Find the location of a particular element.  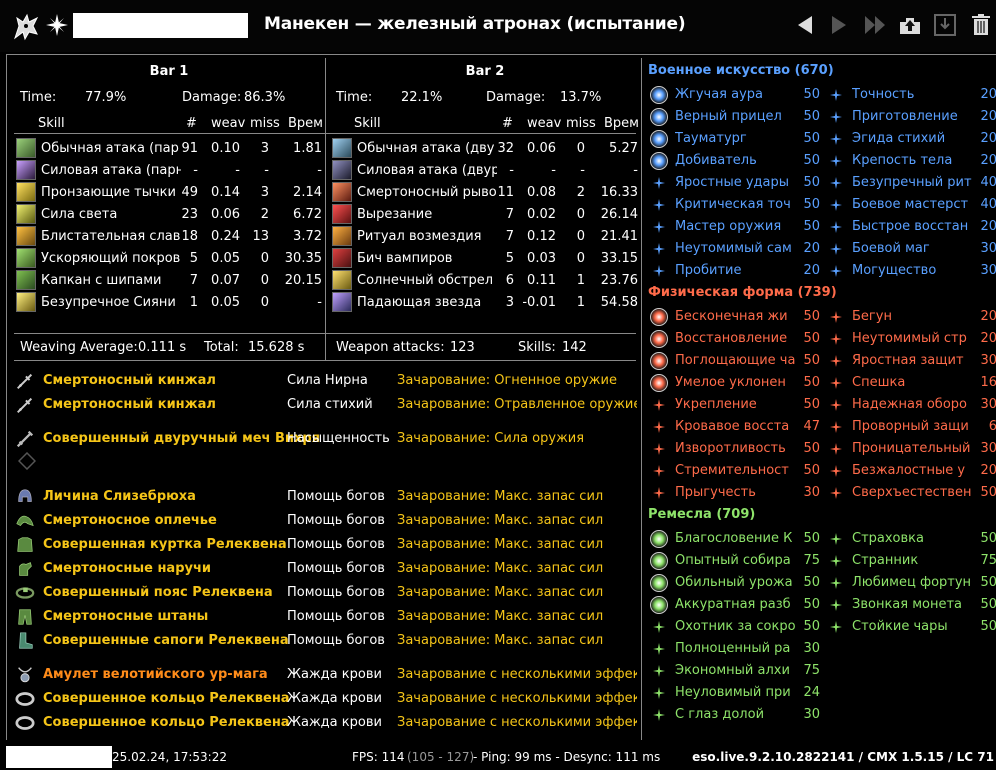

cp-star: Быстрое восстан 20 is located at coordinates (911, 227).